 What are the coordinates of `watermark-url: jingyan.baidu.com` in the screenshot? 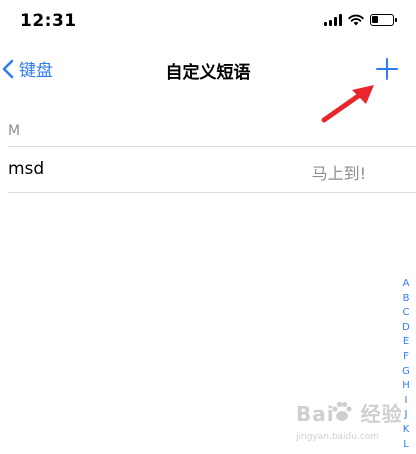 It's located at (338, 437).